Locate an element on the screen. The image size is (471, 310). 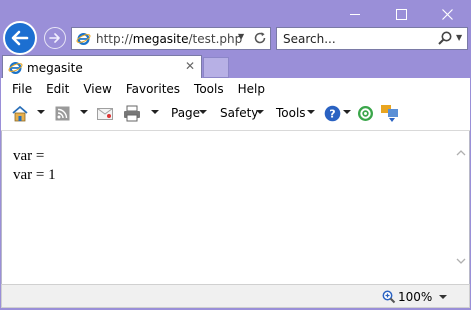
menu-tools: Tools is located at coordinates (209, 89).